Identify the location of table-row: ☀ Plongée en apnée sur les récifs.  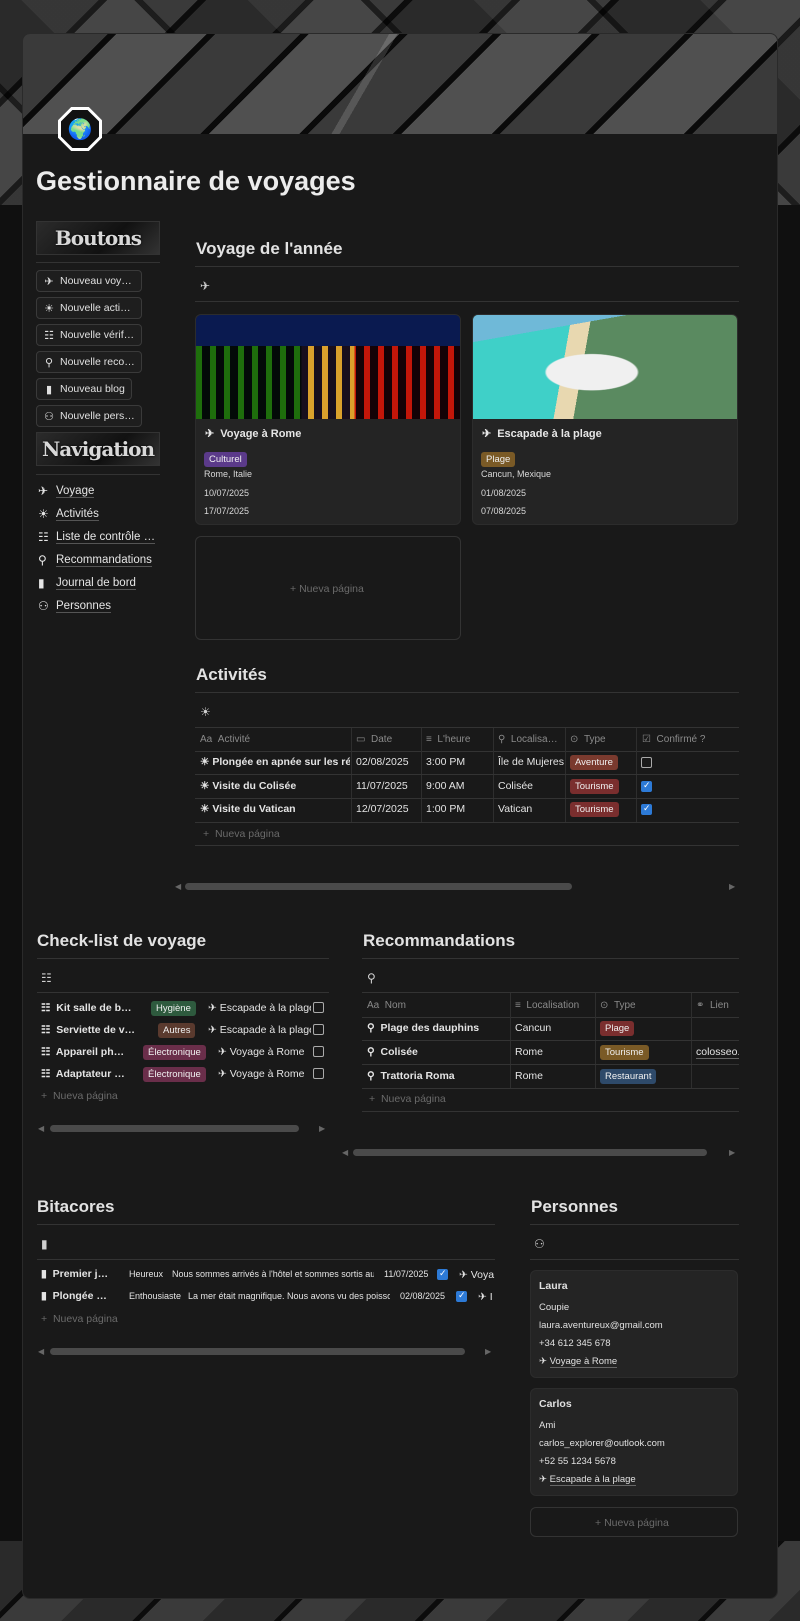
(275, 762).